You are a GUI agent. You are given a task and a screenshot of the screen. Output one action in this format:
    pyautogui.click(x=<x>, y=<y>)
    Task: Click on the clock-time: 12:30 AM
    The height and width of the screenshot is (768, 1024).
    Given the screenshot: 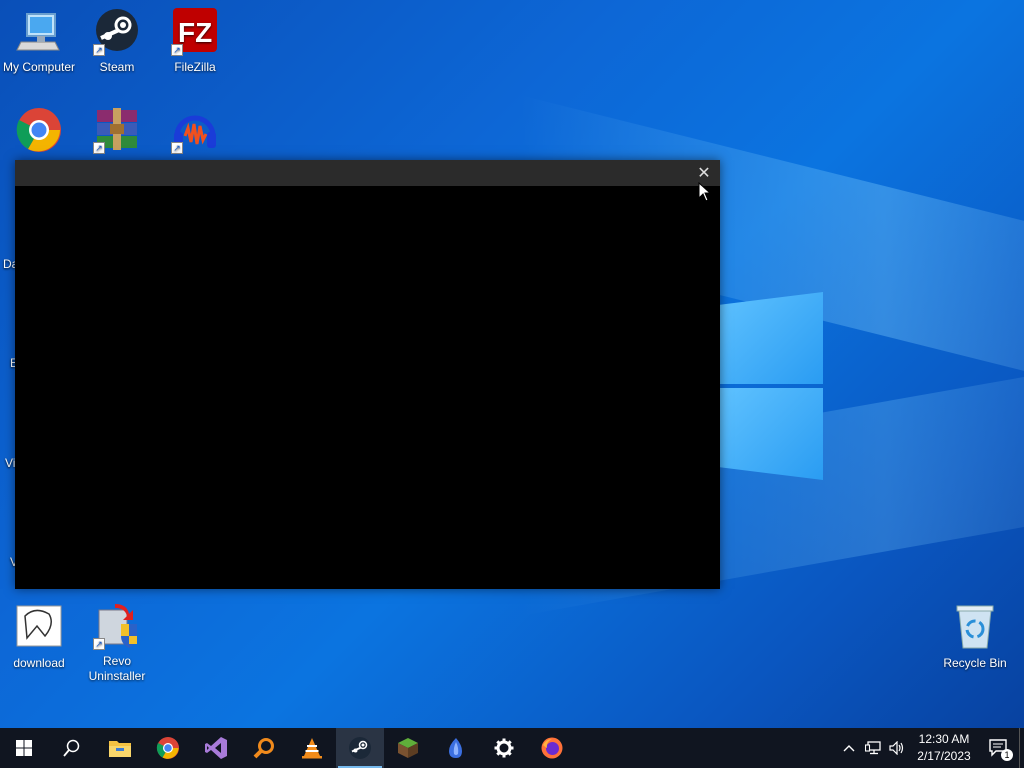 What is the action you would take?
    pyautogui.click(x=944, y=739)
    